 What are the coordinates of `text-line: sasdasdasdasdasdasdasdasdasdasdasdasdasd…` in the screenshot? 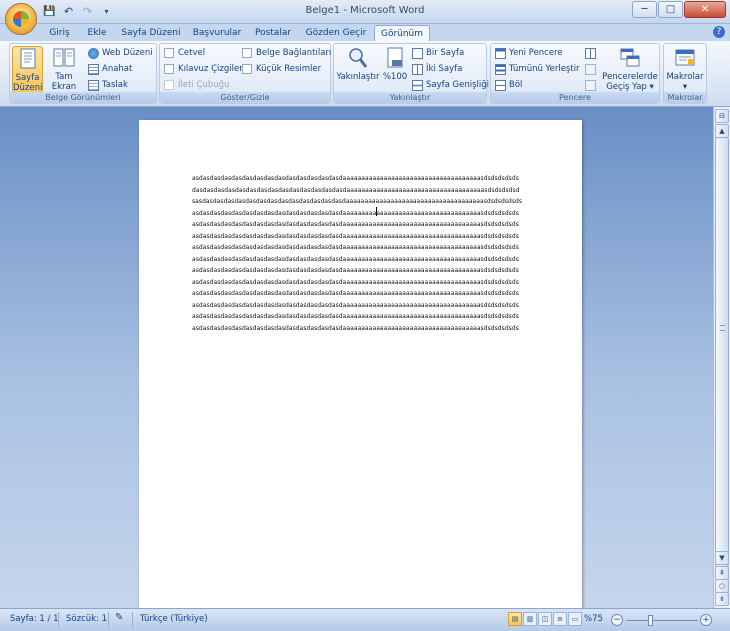 It's located at (364, 202).